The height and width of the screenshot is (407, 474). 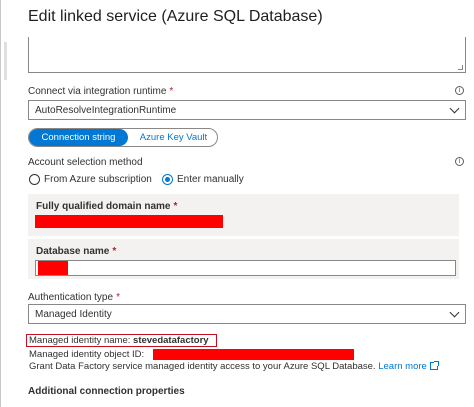 What do you see at coordinates (210, 179) in the screenshot?
I see `radio-label-enter-manually: Enter manually` at bounding box center [210, 179].